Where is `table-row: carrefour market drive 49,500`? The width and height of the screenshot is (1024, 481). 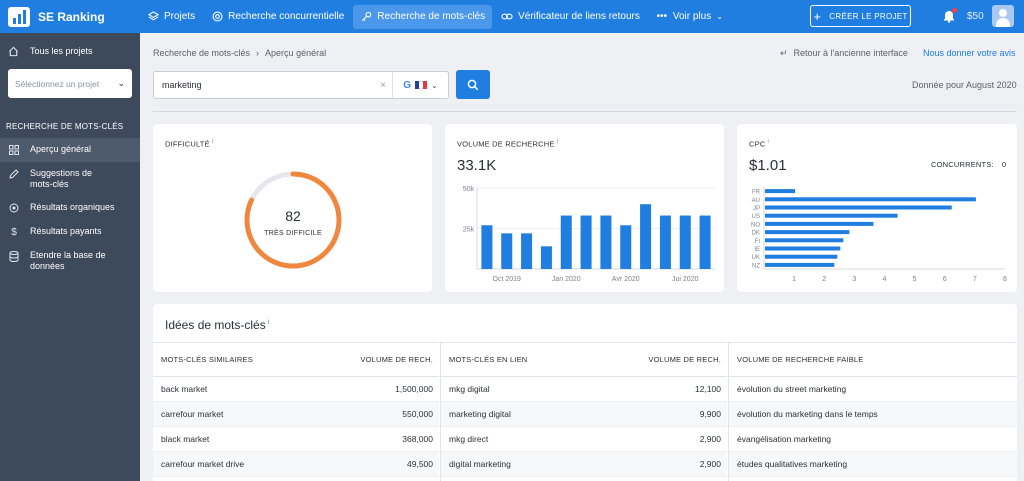
table-row: carrefour market drive 49,500 is located at coordinates (296, 464).